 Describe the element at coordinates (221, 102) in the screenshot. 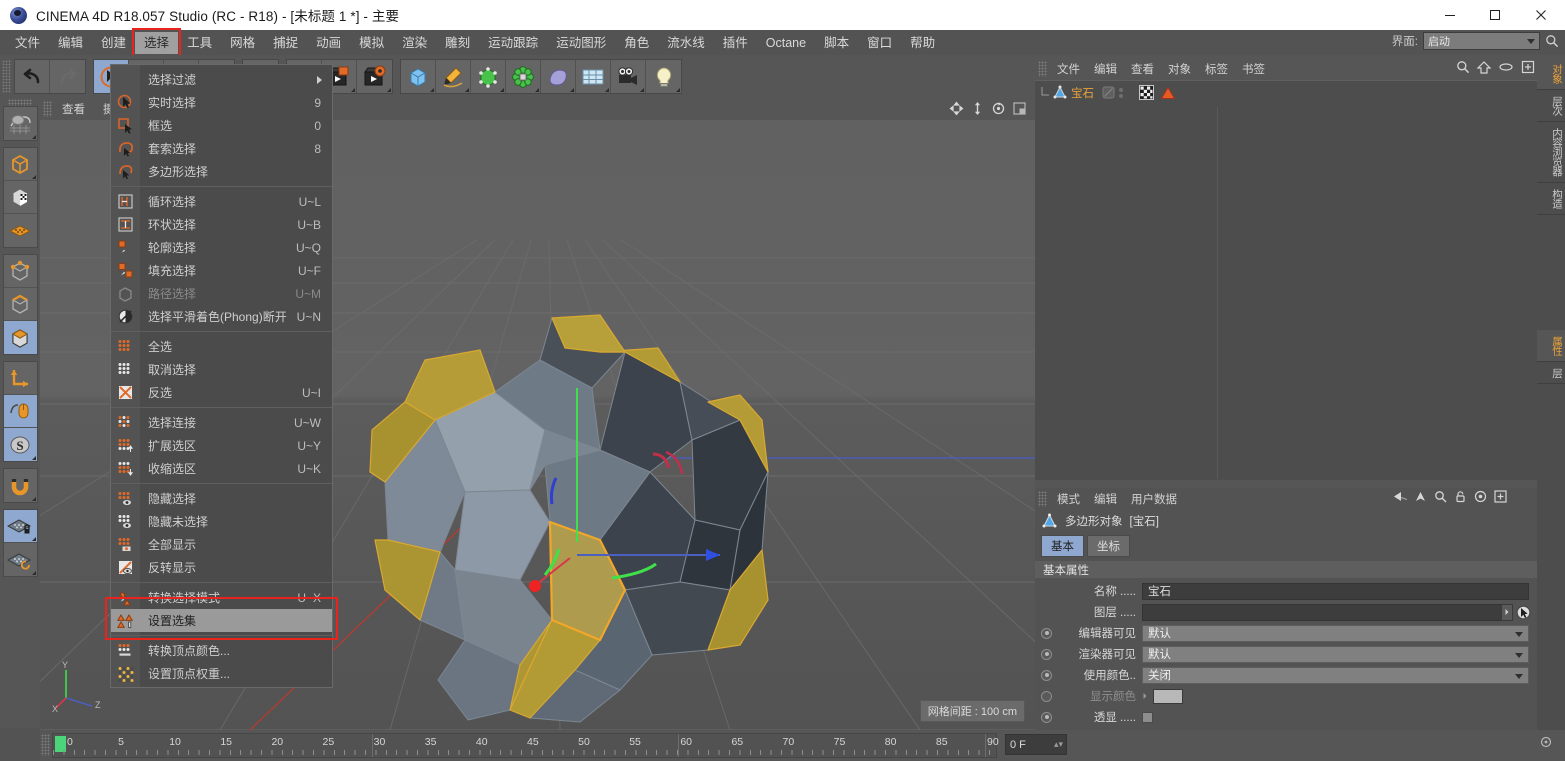

I see `menu-item-live-selection: 实时选择 9` at that location.